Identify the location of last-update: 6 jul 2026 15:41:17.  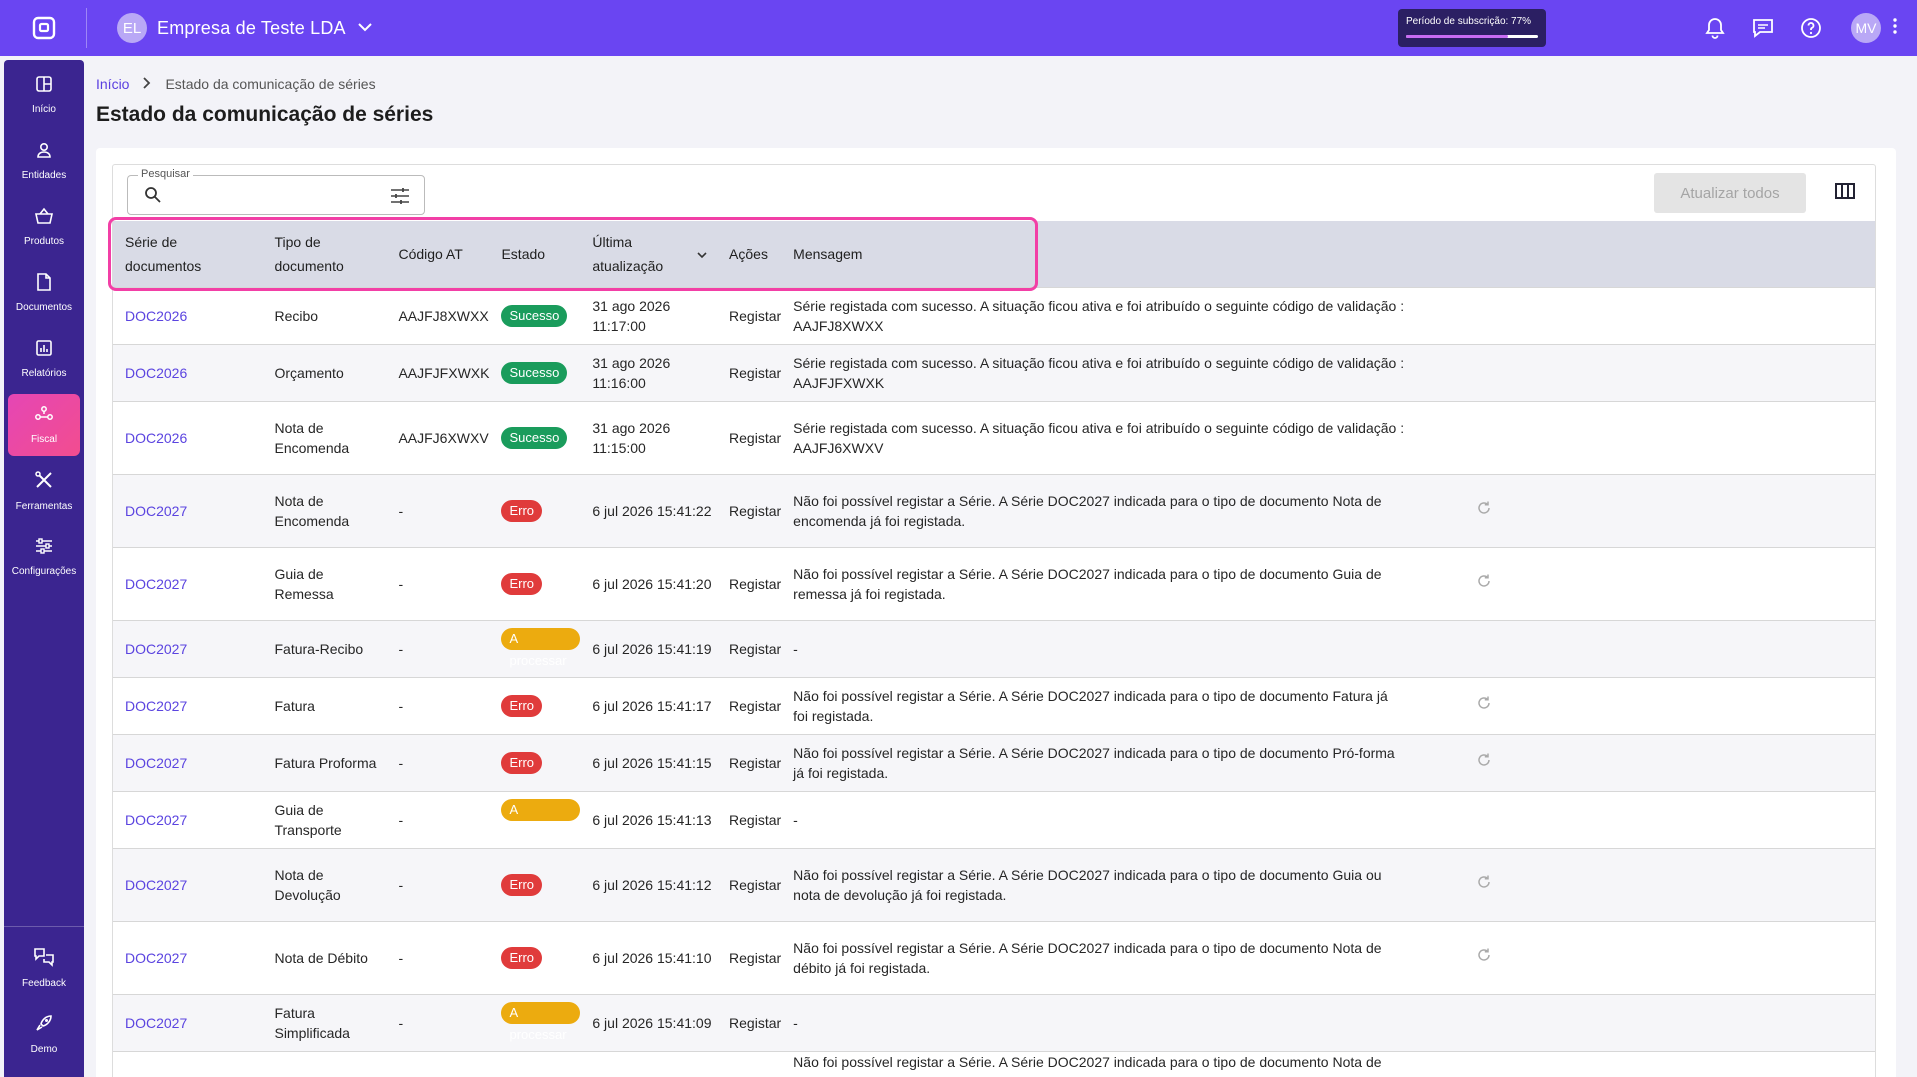
(649, 705).